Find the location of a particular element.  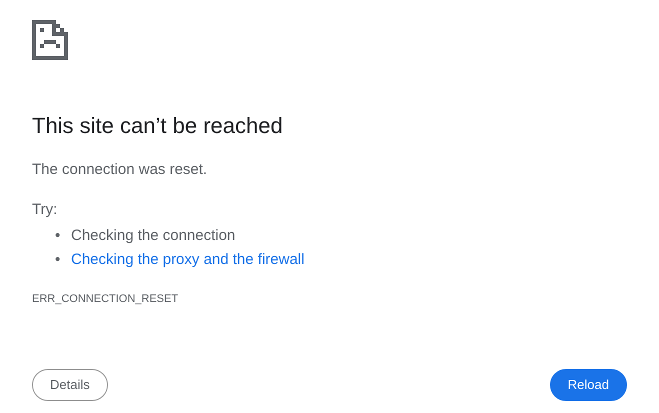

error-code: ERR_CONNECTION_RESET is located at coordinates (106, 299).